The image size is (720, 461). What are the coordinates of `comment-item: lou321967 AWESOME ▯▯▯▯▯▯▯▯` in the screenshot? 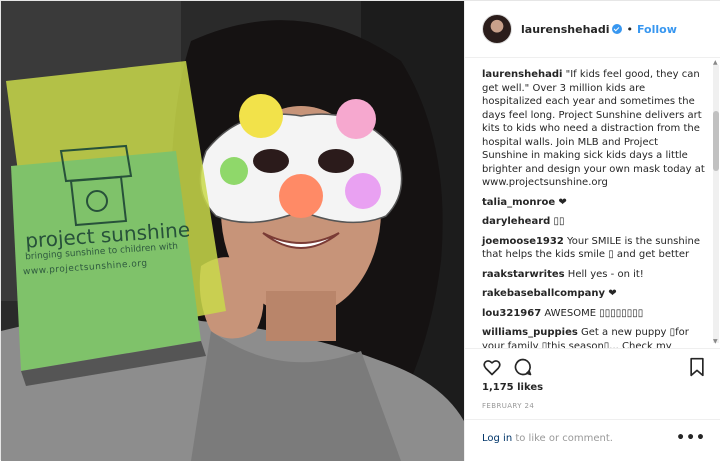 It's located at (594, 314).